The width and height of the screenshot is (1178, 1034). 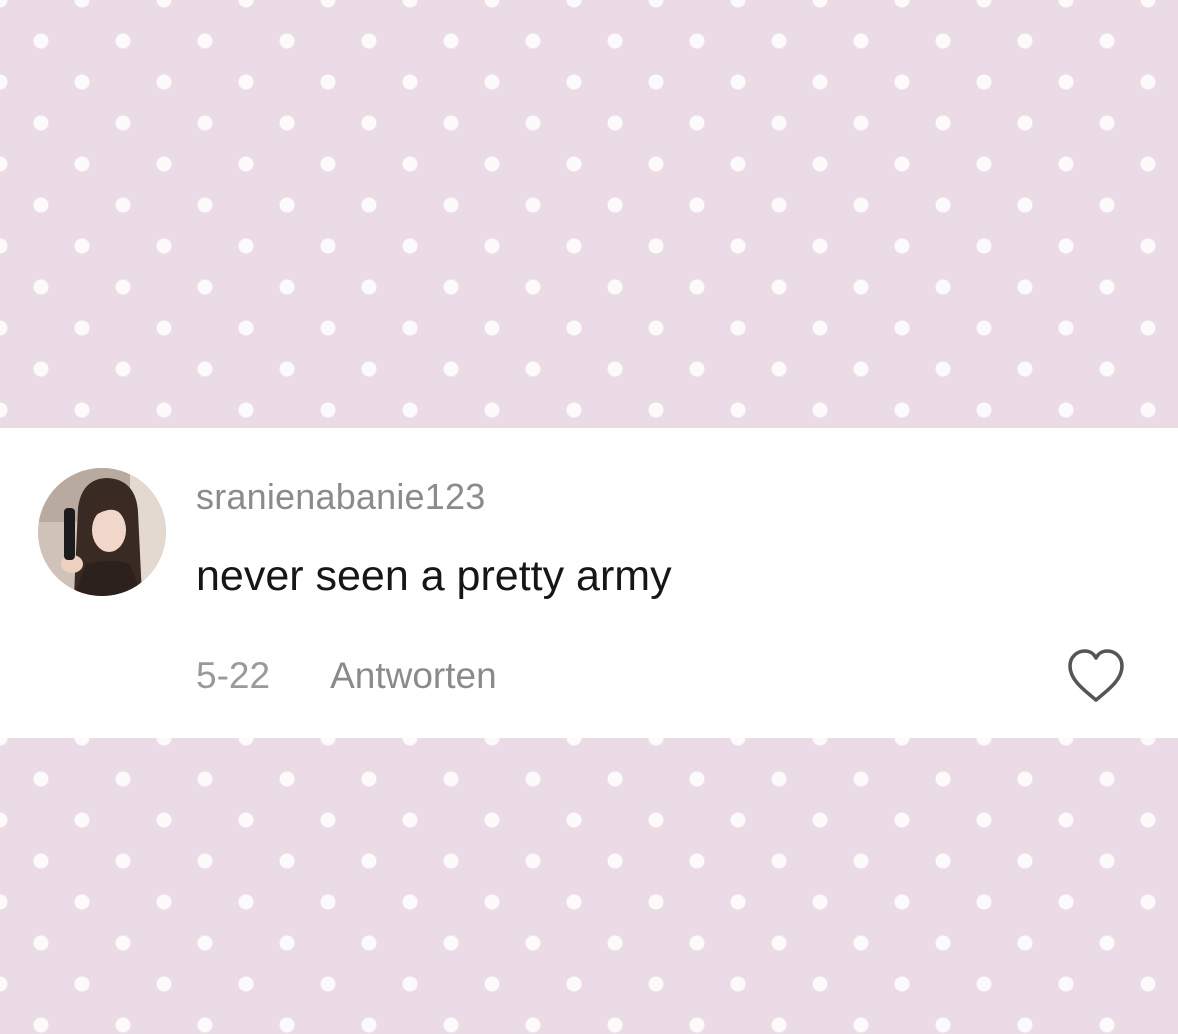 I want to click on heart-outline-icon, so click(x=1096, y=675).